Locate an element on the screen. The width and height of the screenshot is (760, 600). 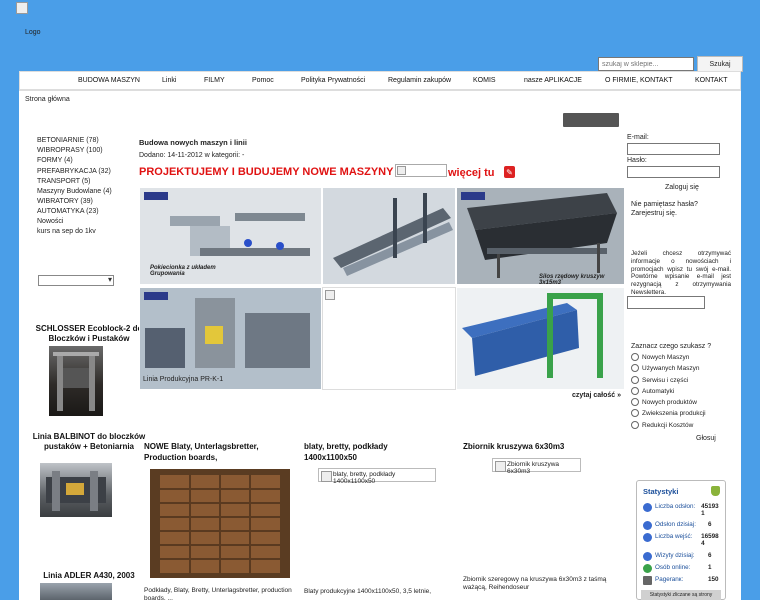
poll-option: Nowych Maszyn is located at coordinates (660, 357).